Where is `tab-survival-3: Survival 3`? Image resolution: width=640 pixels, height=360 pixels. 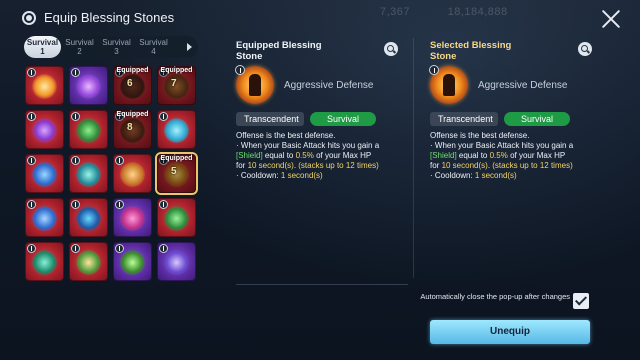
tab-survival-3: Survival 3 is located at coordinates (116, 47).